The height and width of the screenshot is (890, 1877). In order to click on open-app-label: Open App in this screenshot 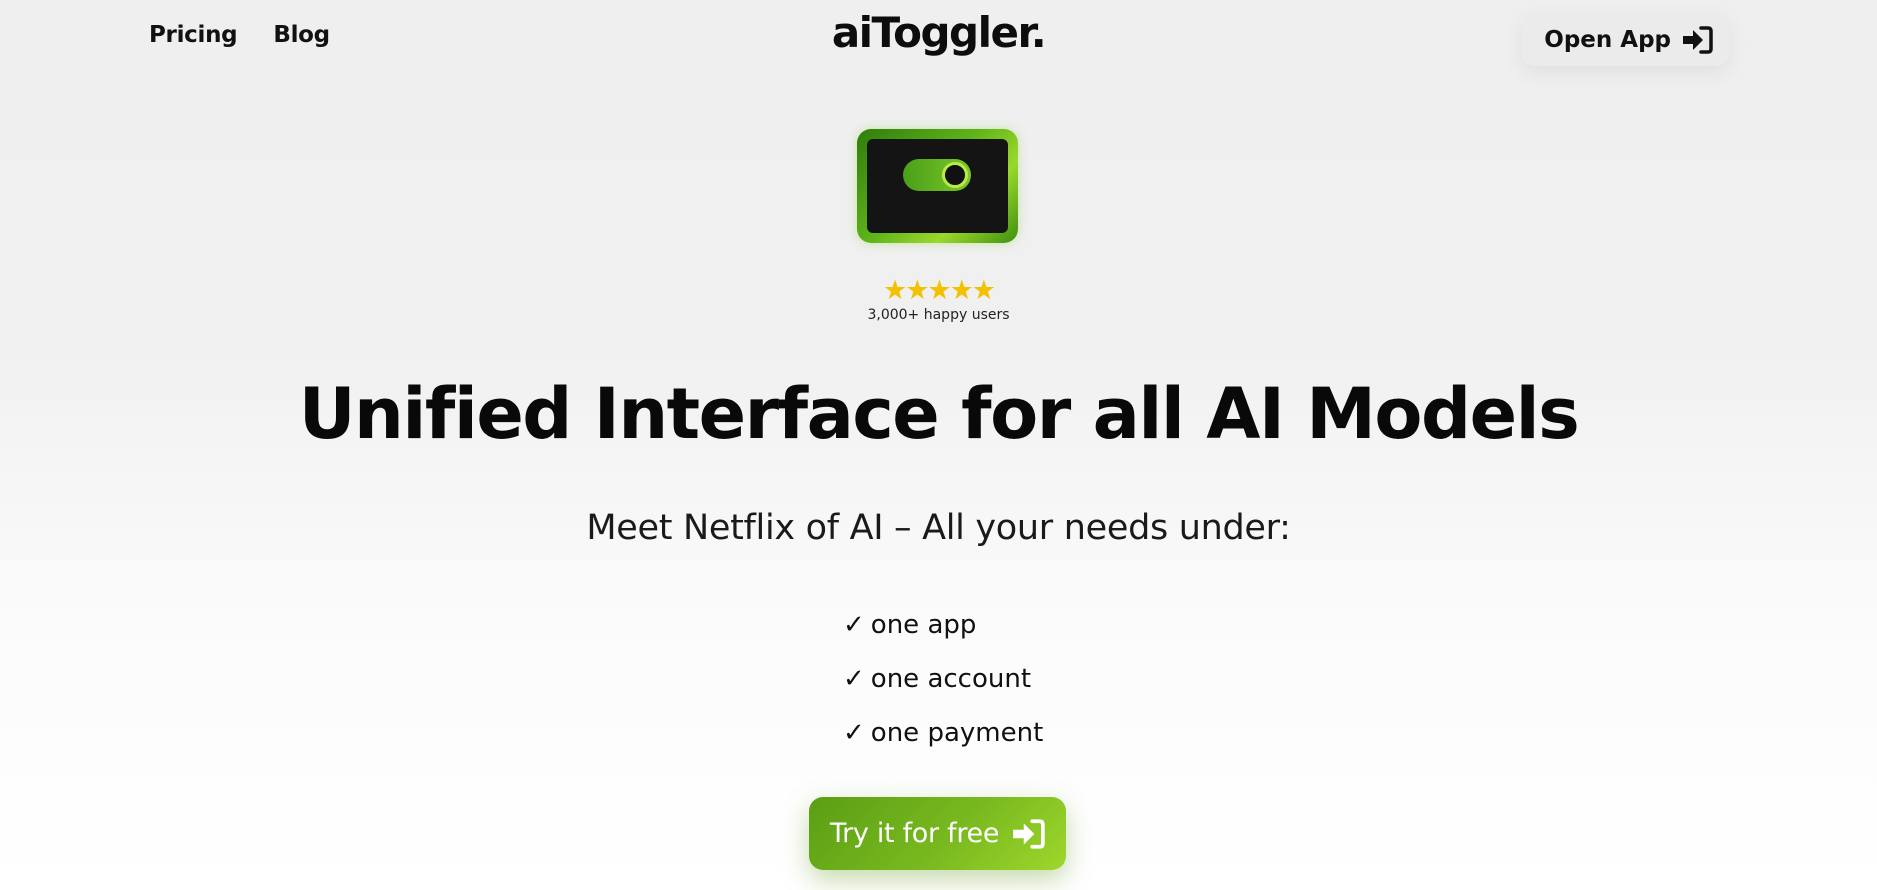, I will do `click(1607, 40)`.